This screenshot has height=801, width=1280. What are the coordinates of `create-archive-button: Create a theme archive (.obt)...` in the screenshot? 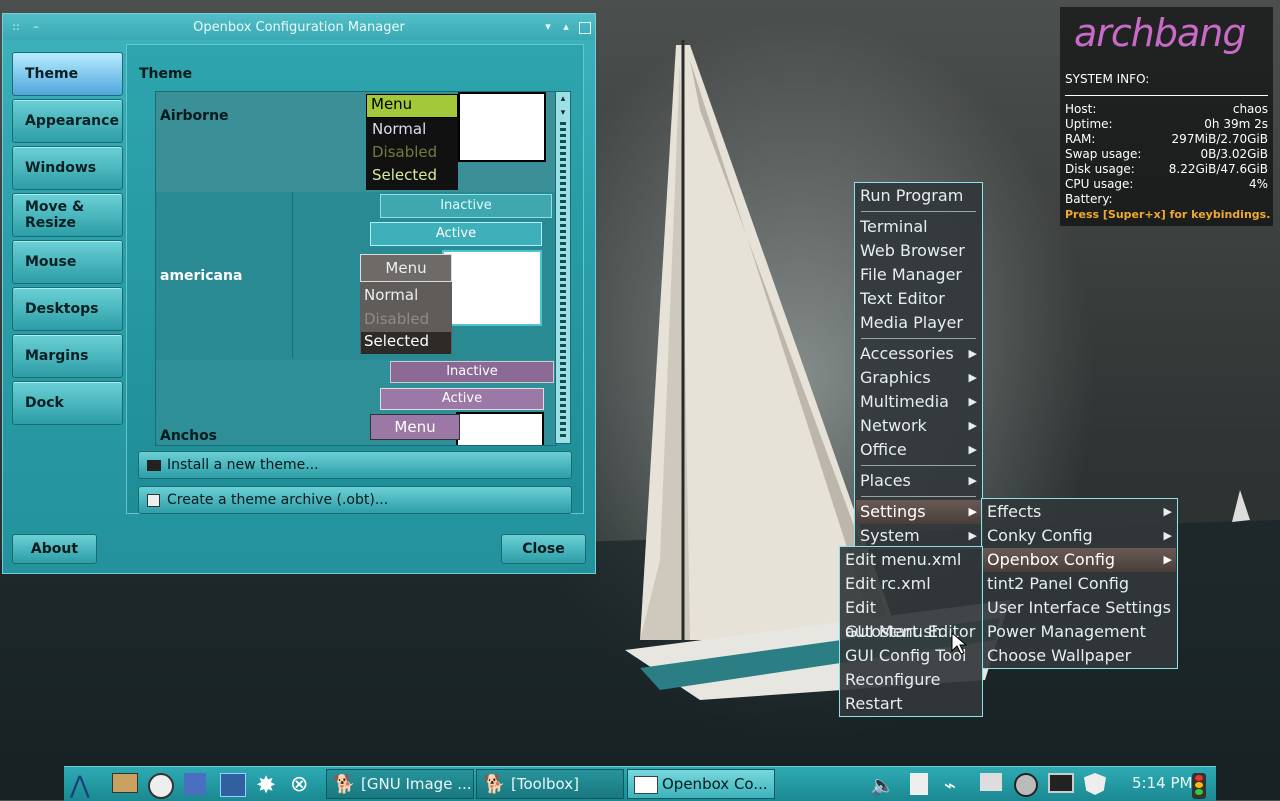 It's located at (355, 500).